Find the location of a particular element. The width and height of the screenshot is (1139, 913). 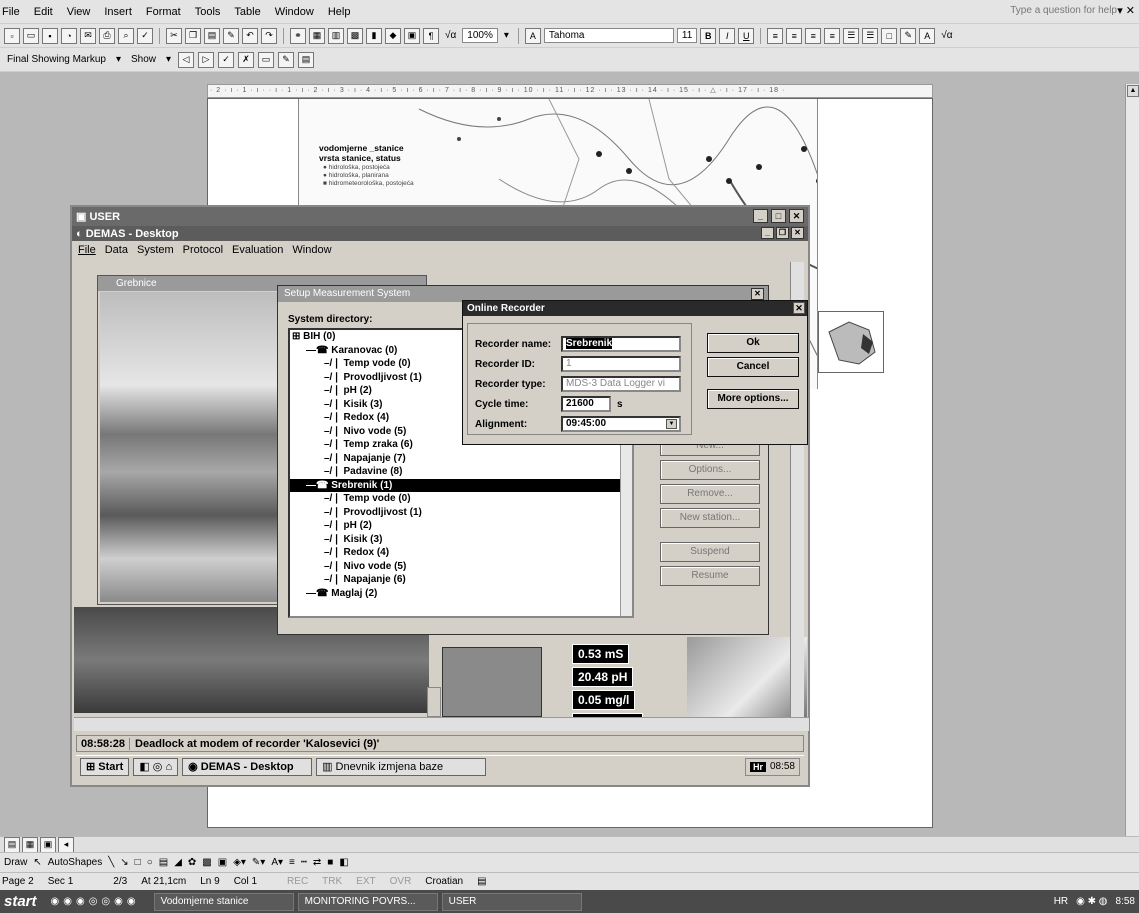

demas-menu-window: Window is located at coordinates (311, 250).